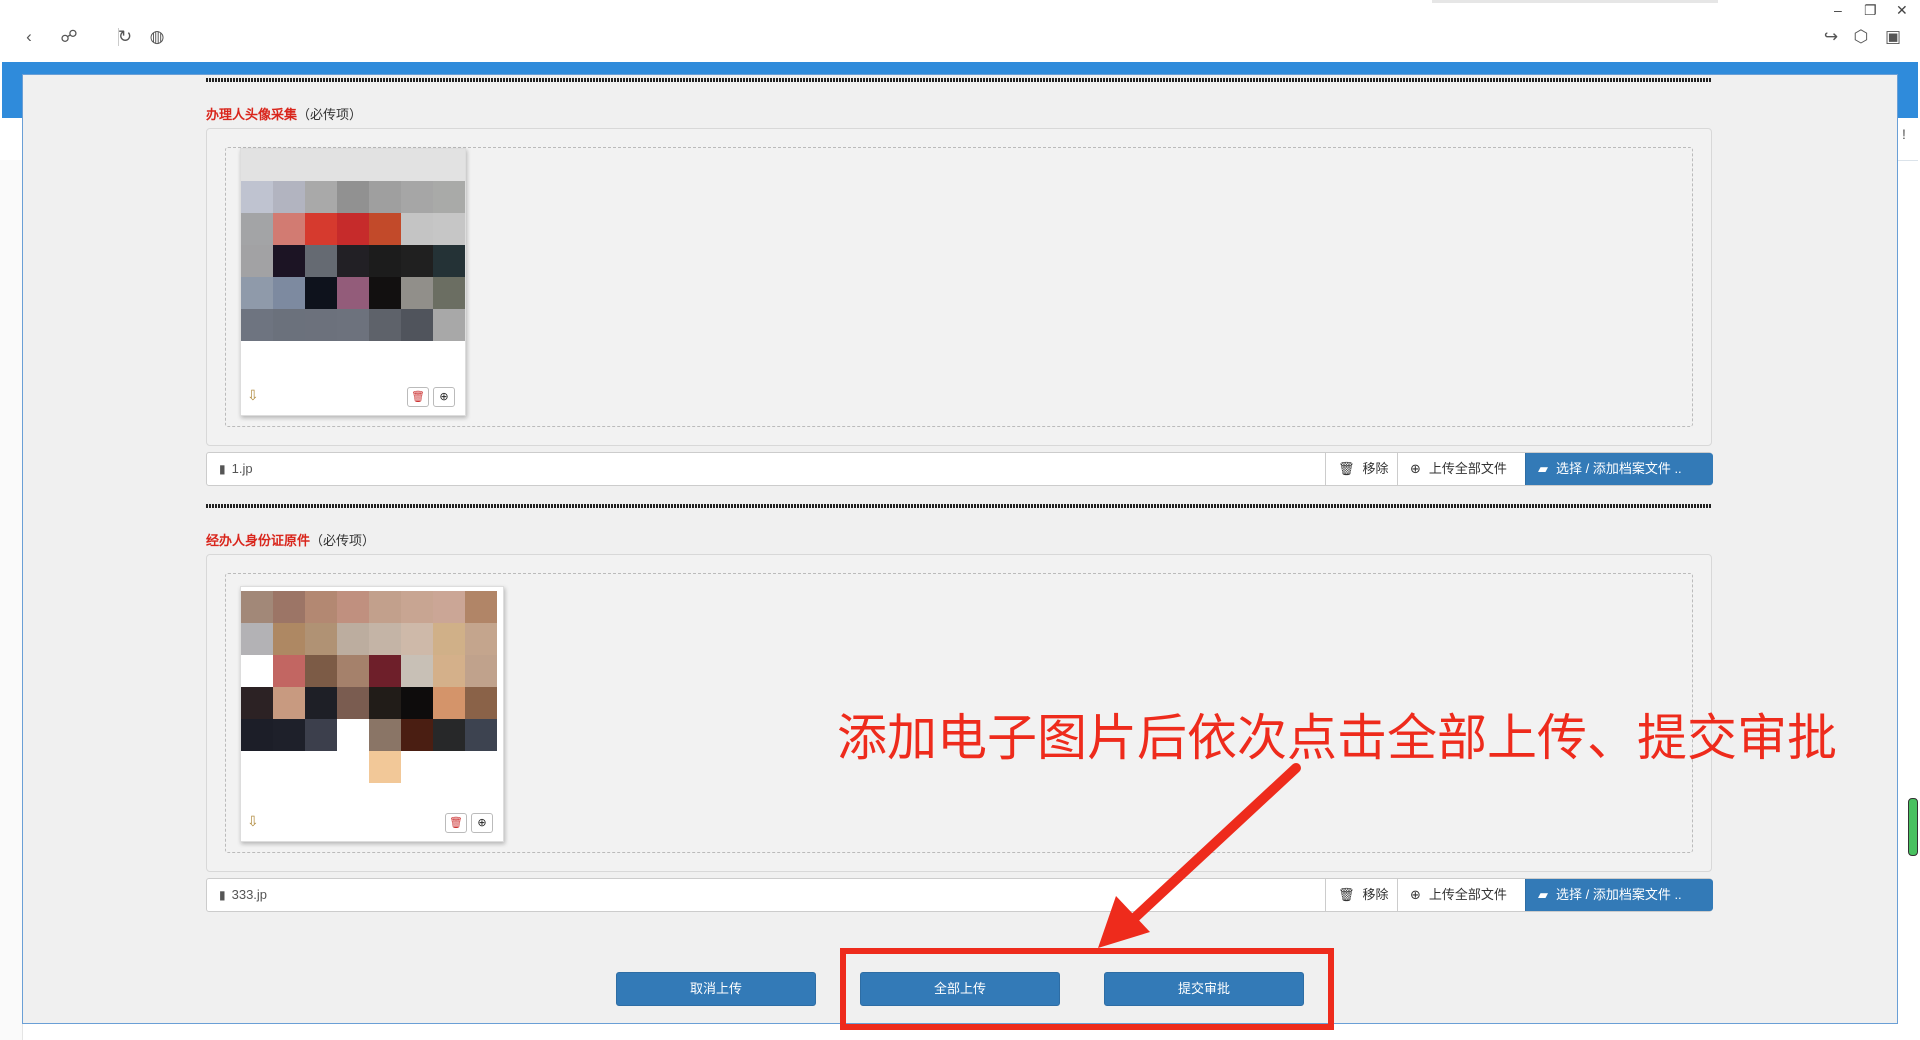 The image size is (1920, 1040). I want to click on file-name: 333.jp, so click(249, 894).